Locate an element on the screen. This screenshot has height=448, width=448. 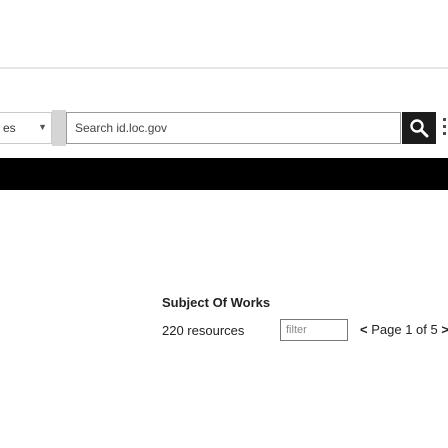
pagination: < Page 1 of 5 > is located at coordinates (404, 329).